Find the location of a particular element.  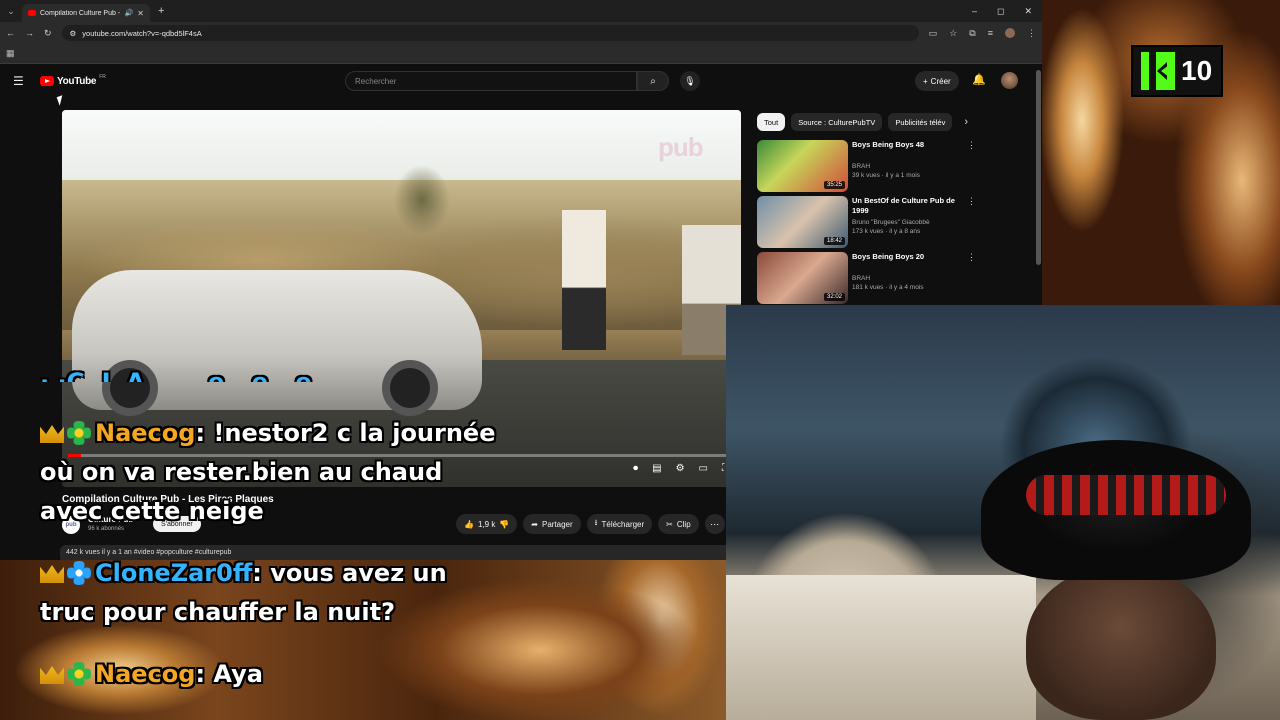

create-button: + Créer is located at coordinates (937, 81).